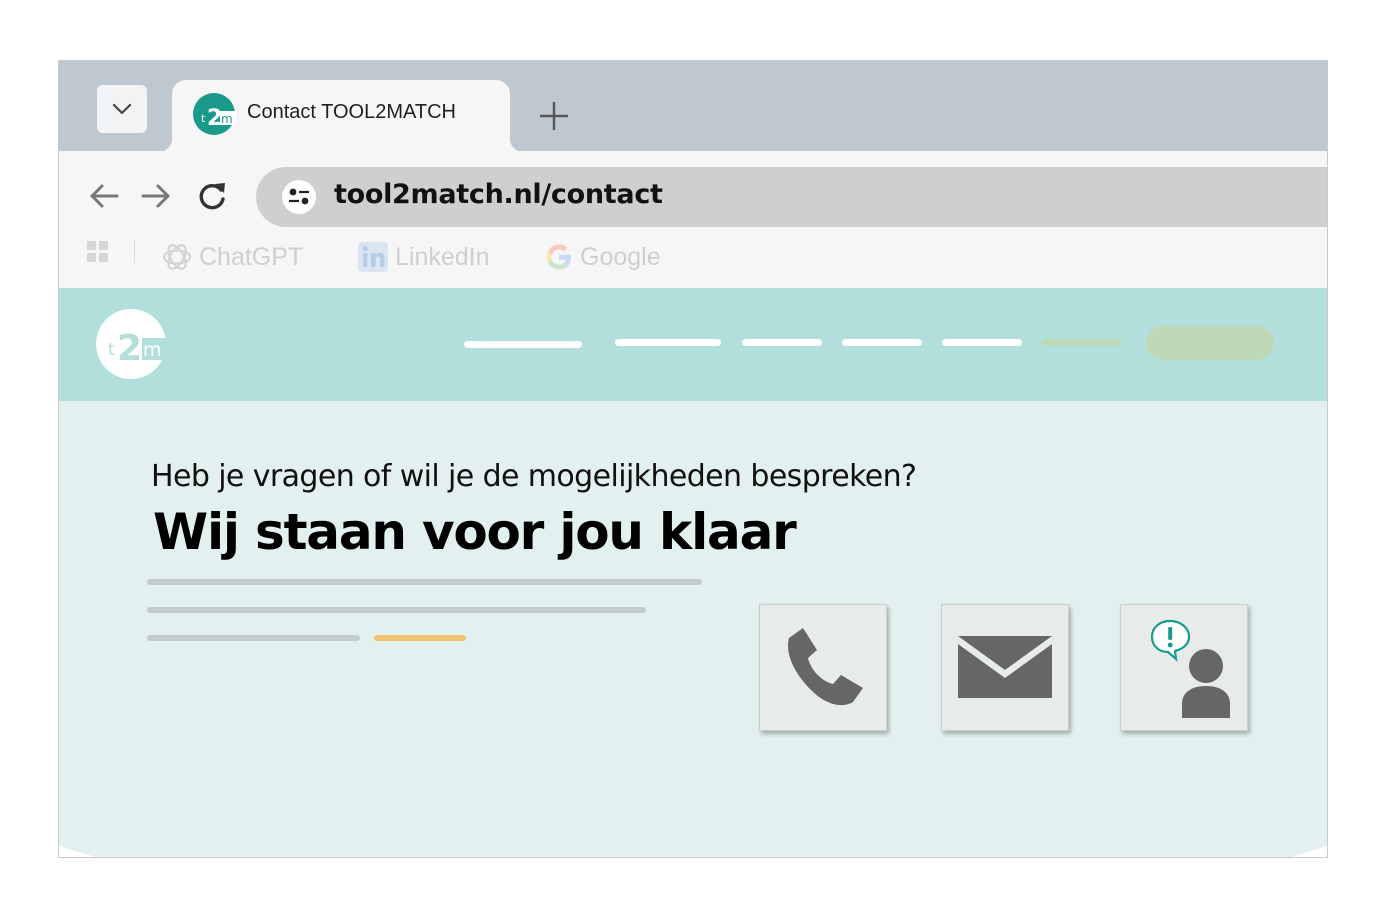 The image size is (1380, 920). I want to click on bookmark-linkedin: LinkedIn, so click(423, 257).